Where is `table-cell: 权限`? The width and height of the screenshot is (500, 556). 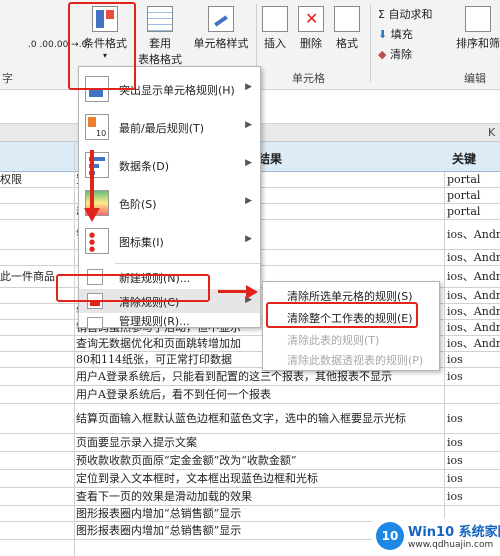
table-cell: 权限 is located at coordinates (37, 180).